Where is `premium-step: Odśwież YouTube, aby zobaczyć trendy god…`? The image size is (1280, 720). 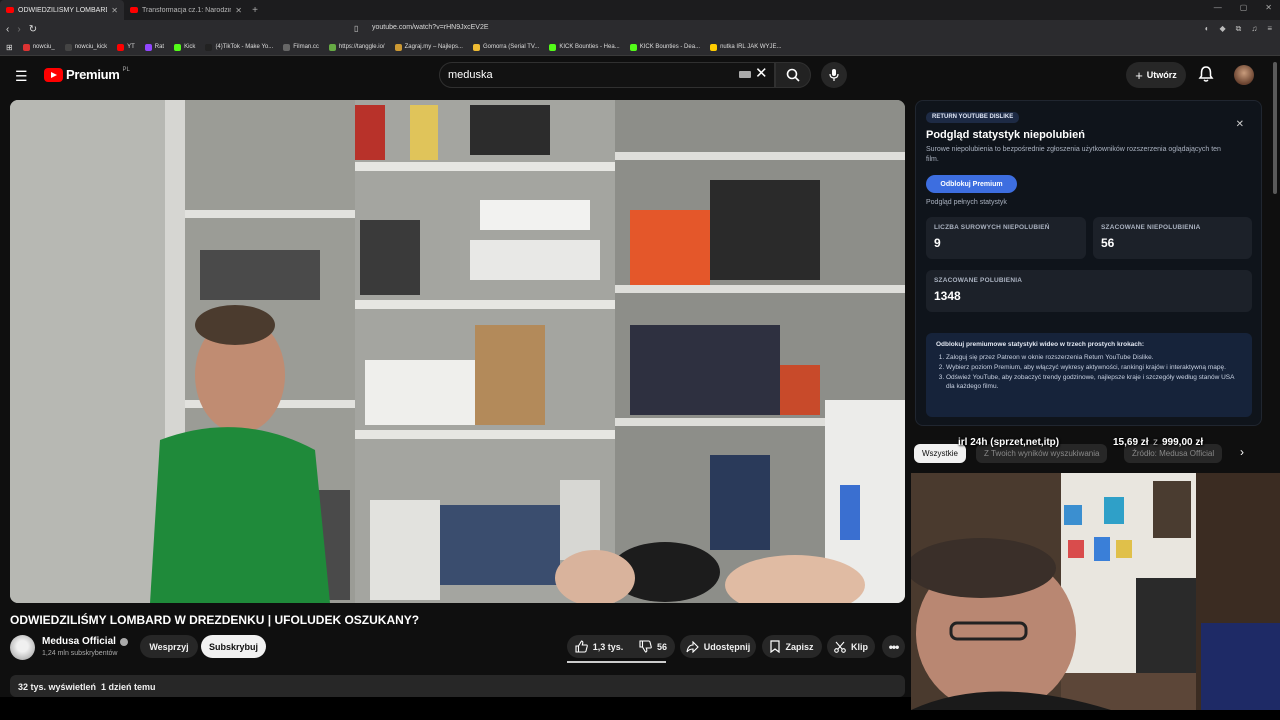
premium-step: Odśwież YouTube, aby zobaczyć trendy god… is located at coordinates (1094, 382).